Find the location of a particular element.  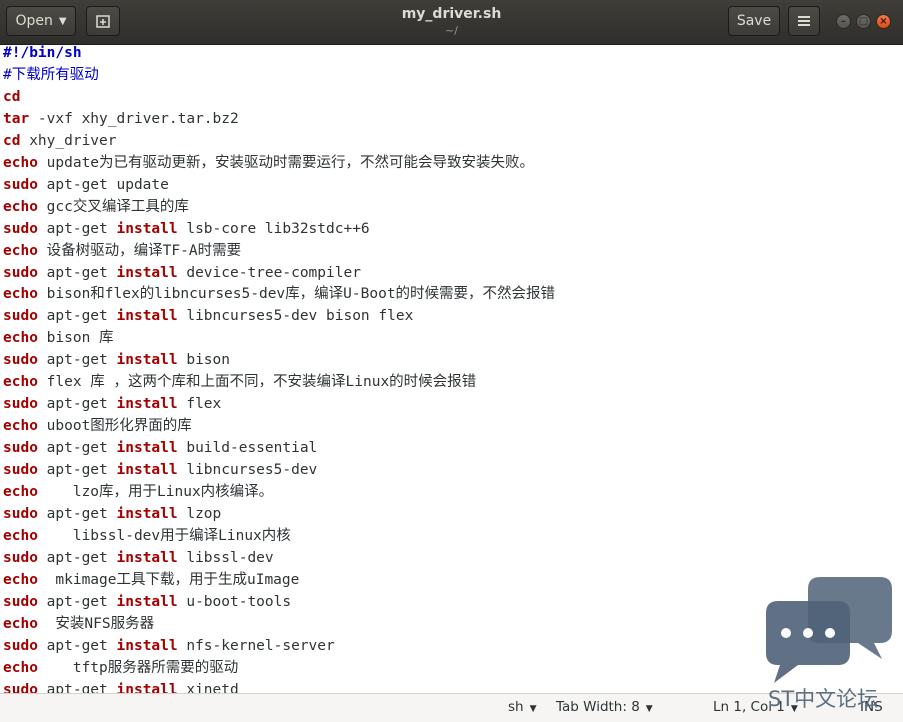

code-line: echo 安装NFS服务器 is located at coordinates (78, 624).